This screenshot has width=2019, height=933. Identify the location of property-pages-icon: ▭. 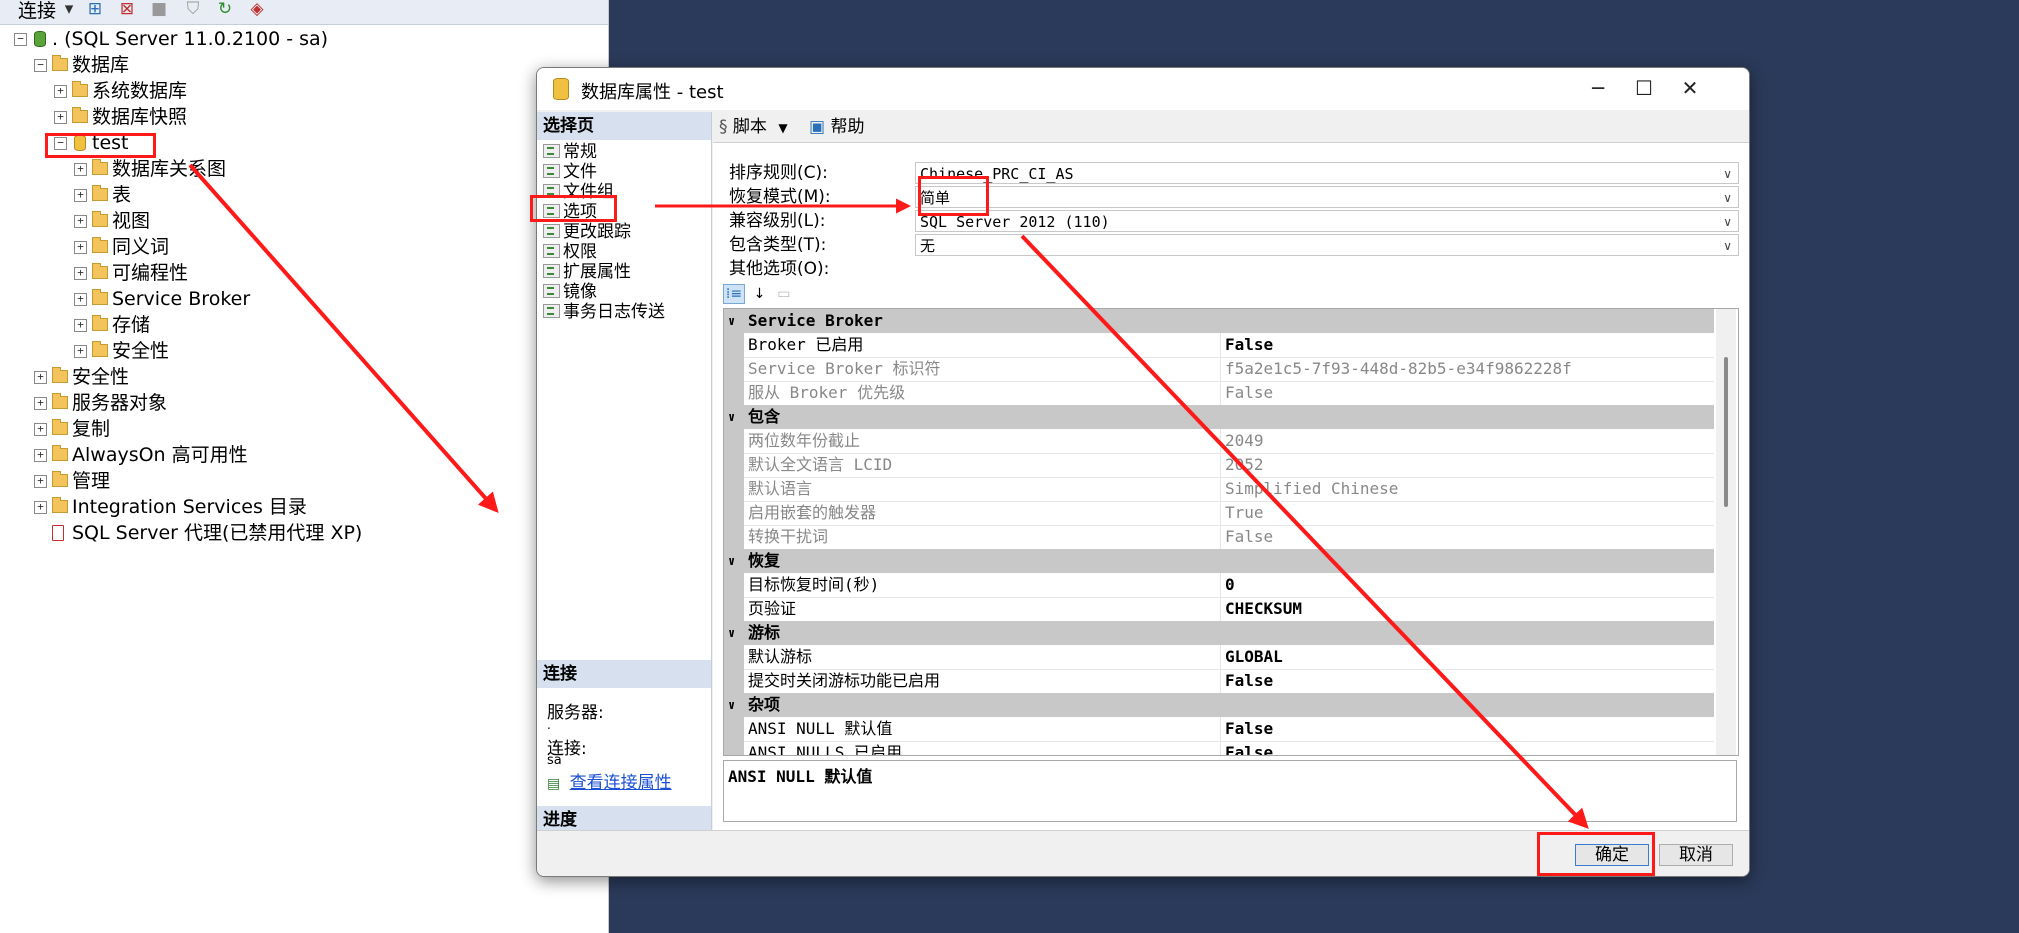
(784, 294).